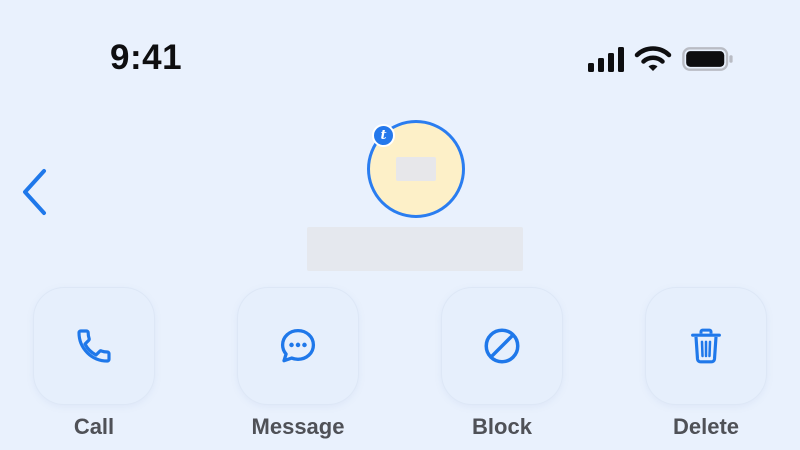  Describe the element at coordinates (298, 426) in the screenshot. I see `message-label: Message` at that location.